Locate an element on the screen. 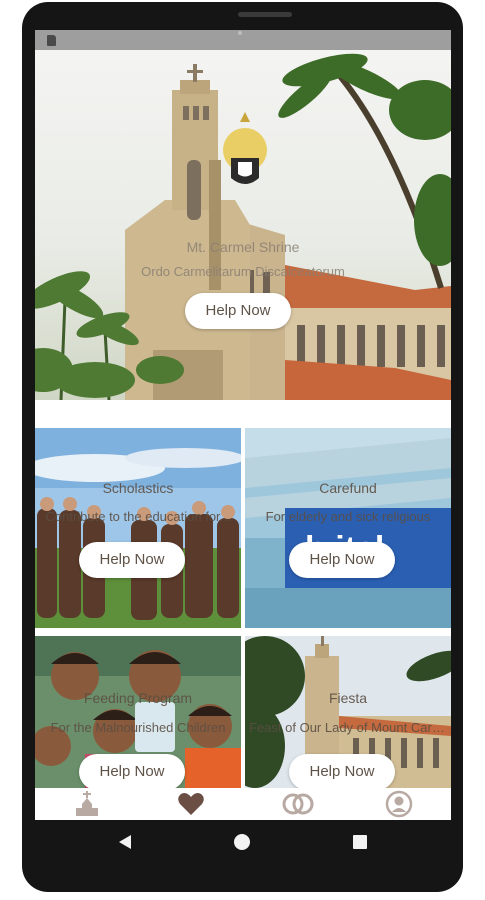 This screenshot has height=900, width=485. nav-donate is located at coordinates (191, 804).